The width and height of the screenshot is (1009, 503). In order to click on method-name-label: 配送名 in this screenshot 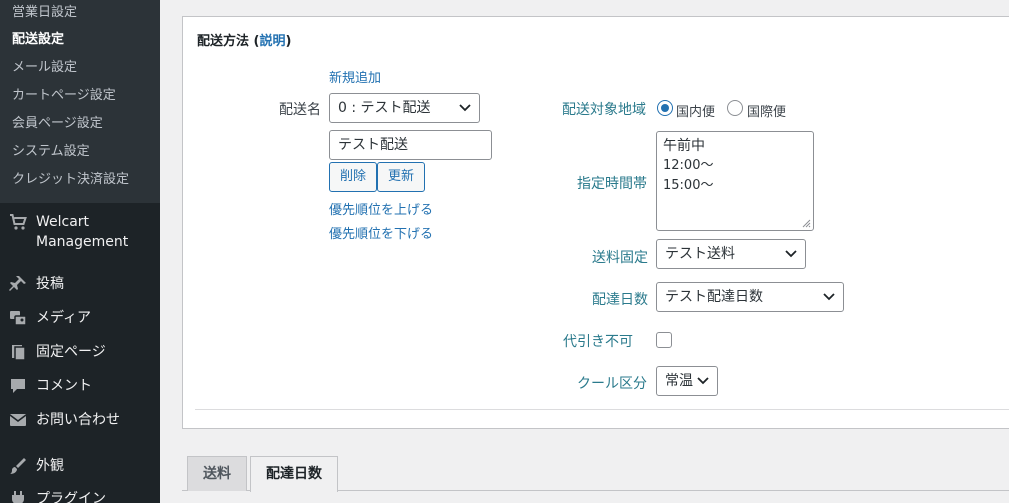, I will do `click(300, 110)`.